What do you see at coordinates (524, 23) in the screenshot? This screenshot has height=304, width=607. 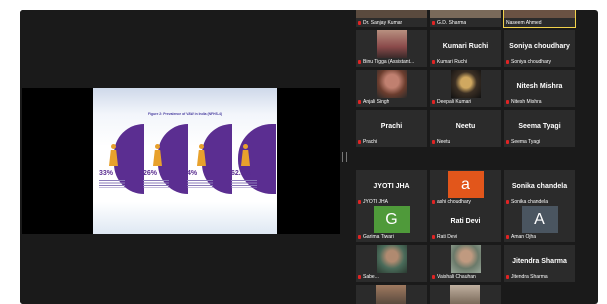 I see `participant-label: Naseem Ahmed` at bounding box center [524, 23].